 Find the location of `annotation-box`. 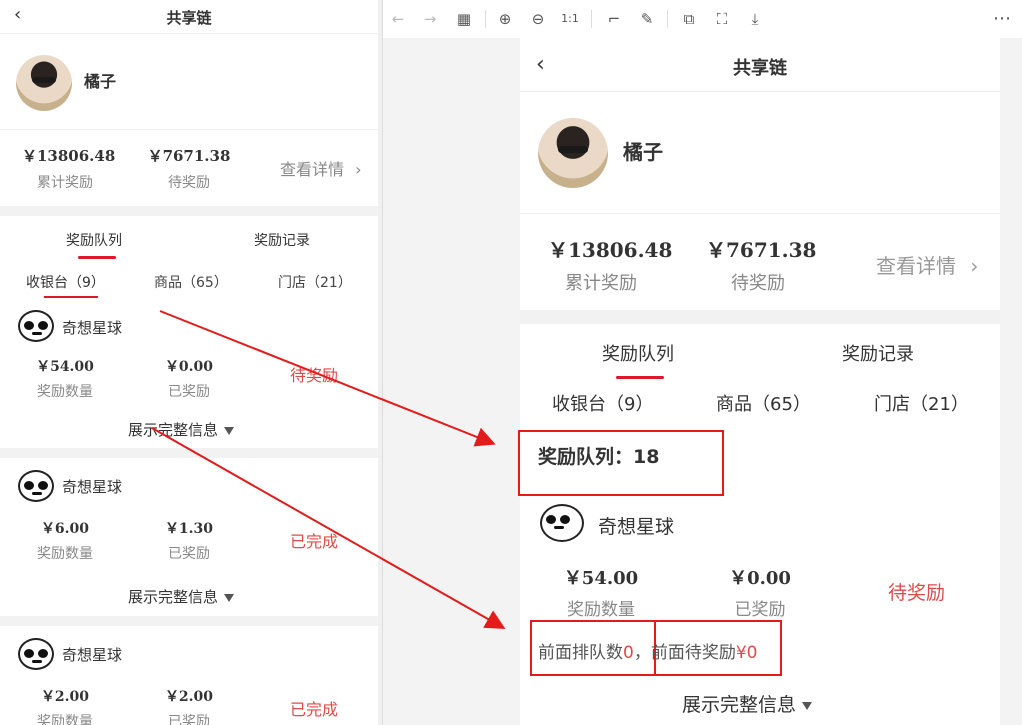

annotation-box is located at coordinates (621, 463).